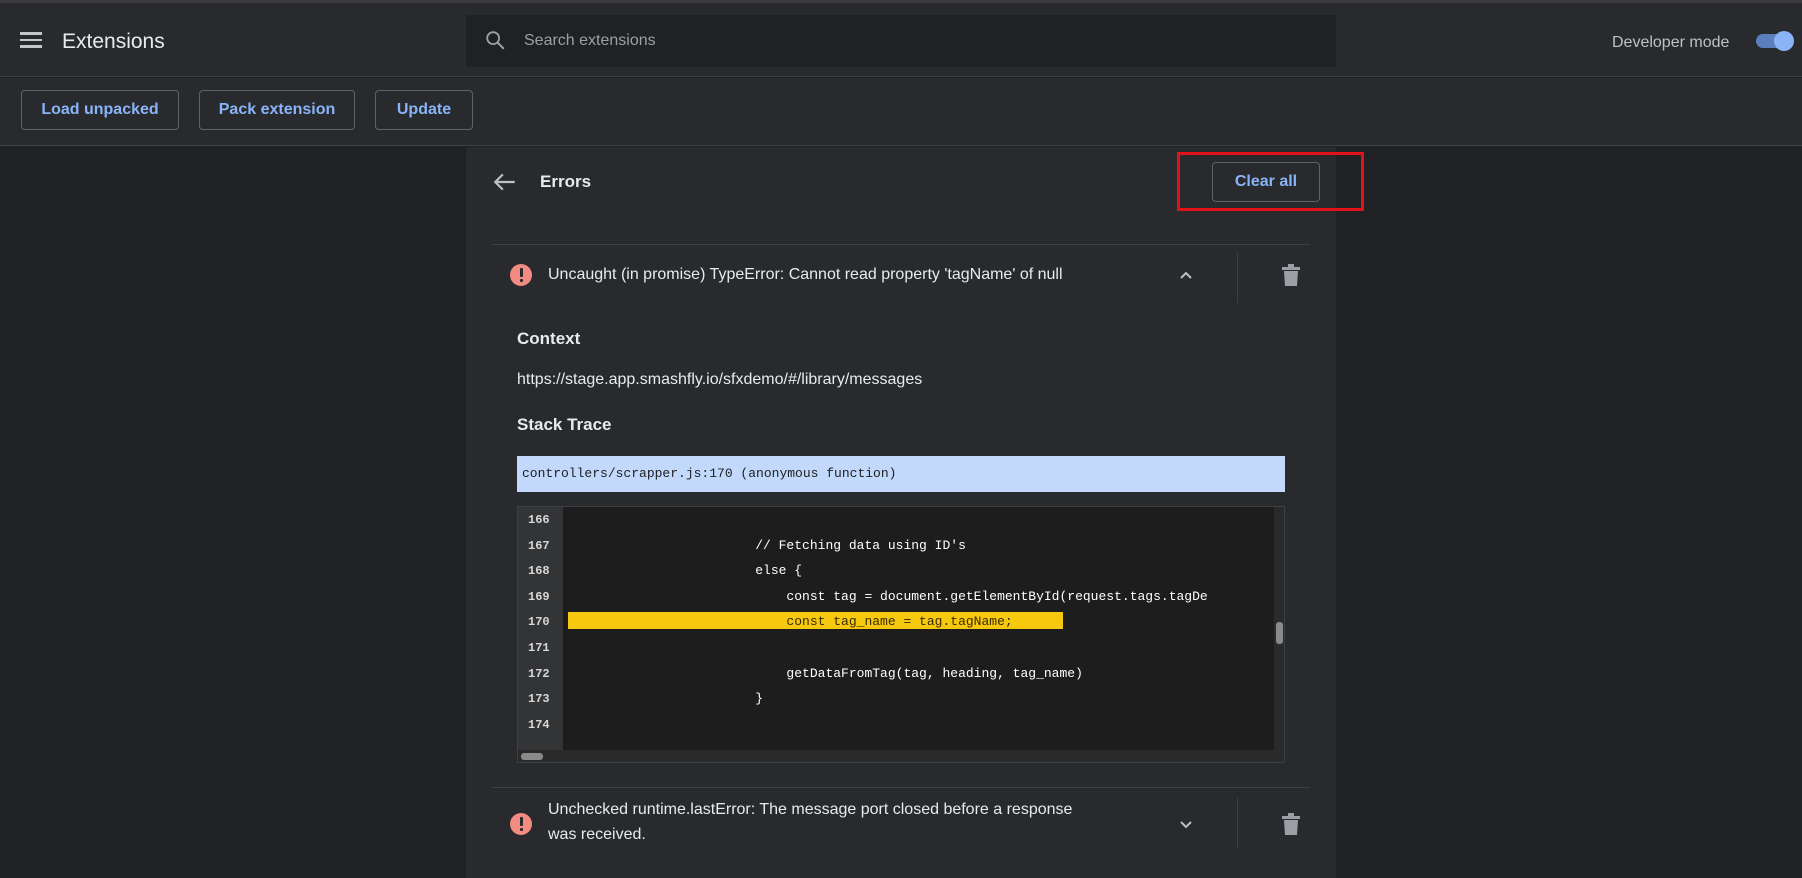  What do you see at coordinates (597, 834) in the screenshot?
I see `error-message-line: was received.` at bounding box center [597, 834].